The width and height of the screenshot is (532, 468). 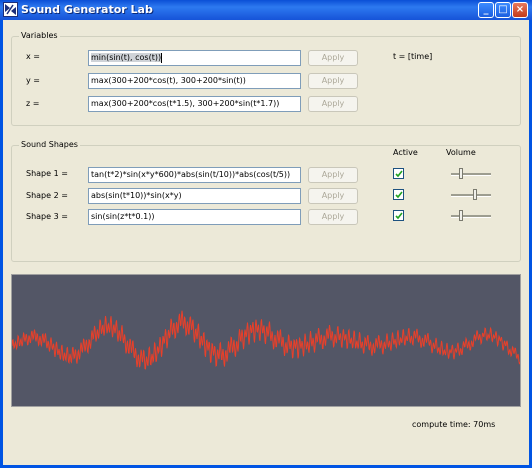 What do you see at coordinates (194, 217) in the screenshot?
I see `shape-3-input: sin(sin(z*t*0.1))` at bounding box center [194, 217].